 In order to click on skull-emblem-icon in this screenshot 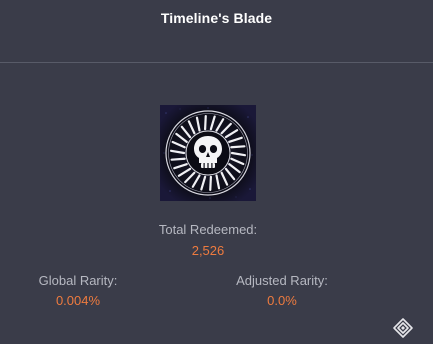, I will do `click(208, 153)`.